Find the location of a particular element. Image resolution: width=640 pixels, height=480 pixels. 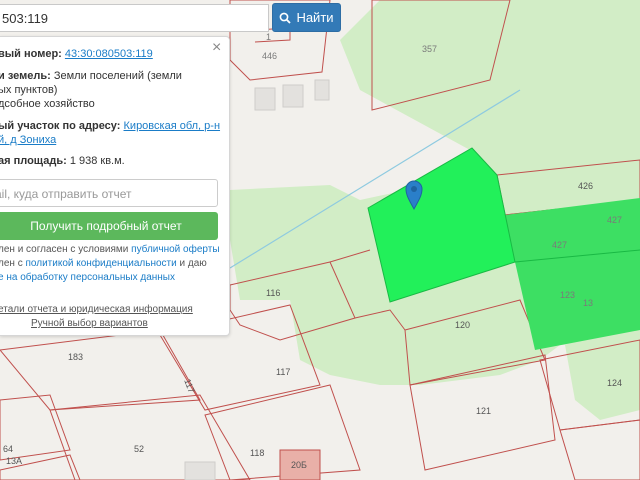

area-row: ая площадь: 1 938 кв.м. is located at coordinates (62, 161).